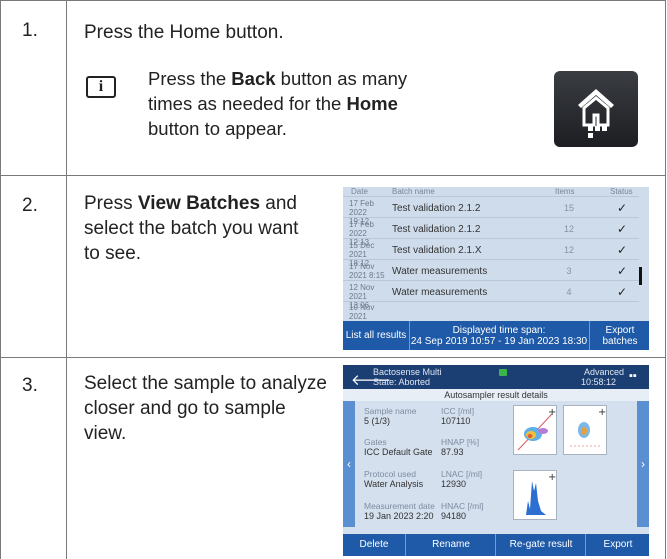 Image resolution: width=667 pixels, height=559 pixels. Describe the element at coordinates (565, 191) in the screenshot. I see `header-items: Items` at that location.